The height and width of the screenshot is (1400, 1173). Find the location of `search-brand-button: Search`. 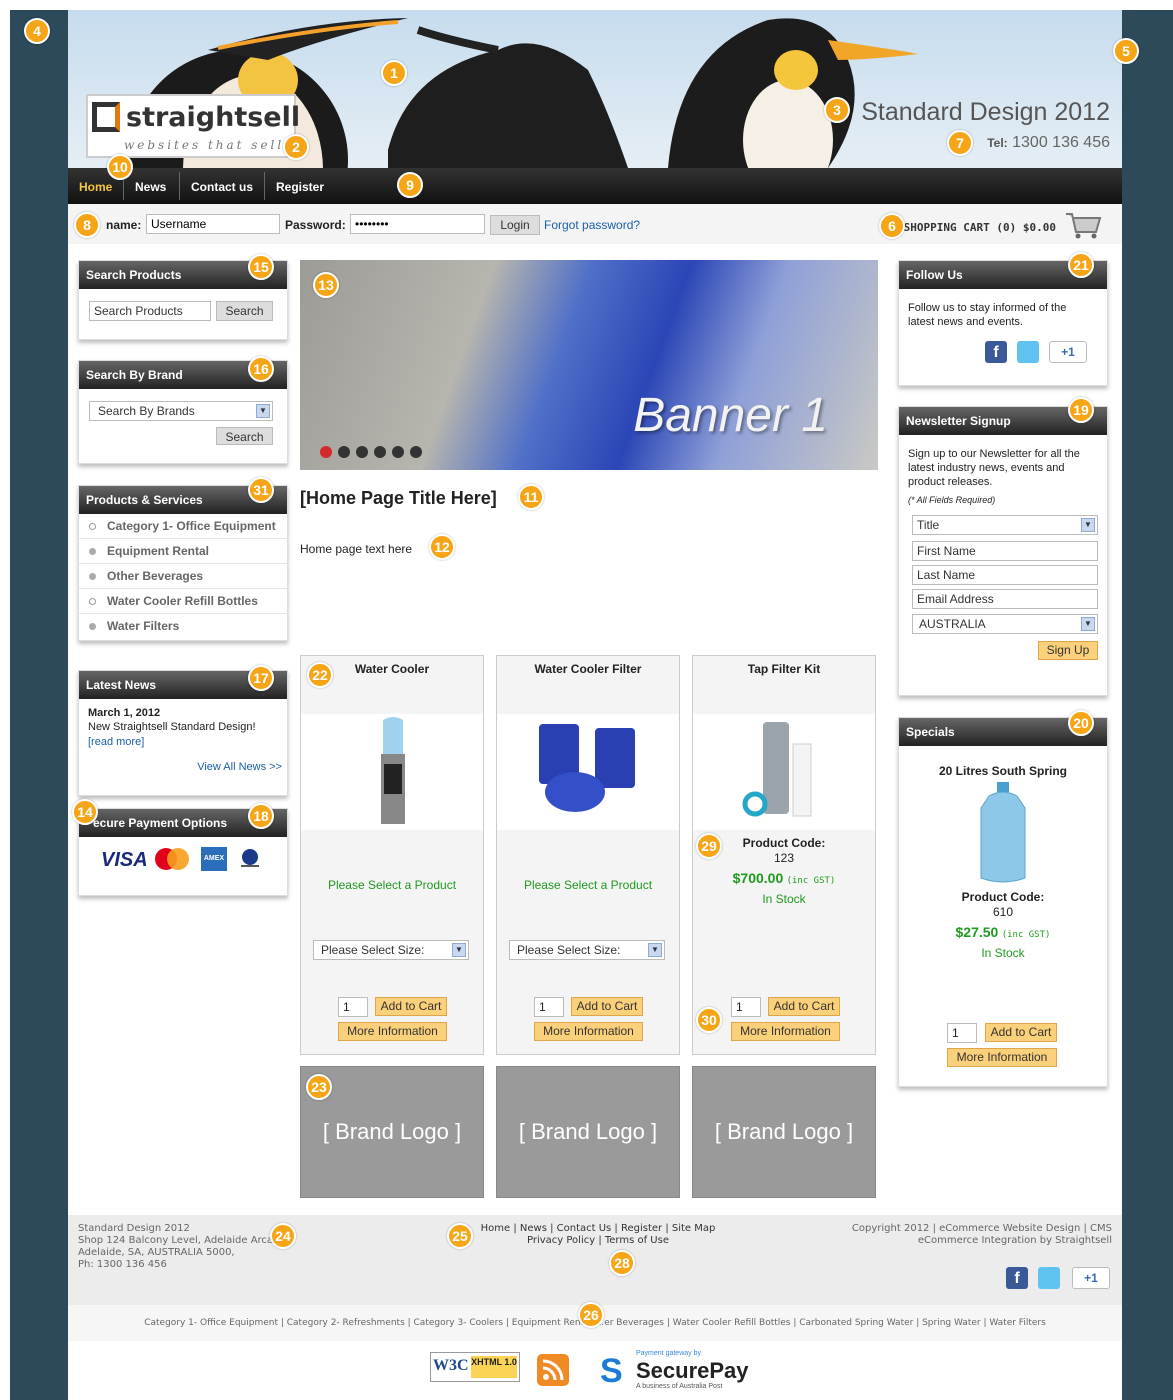

search-brand-button: Search is located at coordinates (244, 436).